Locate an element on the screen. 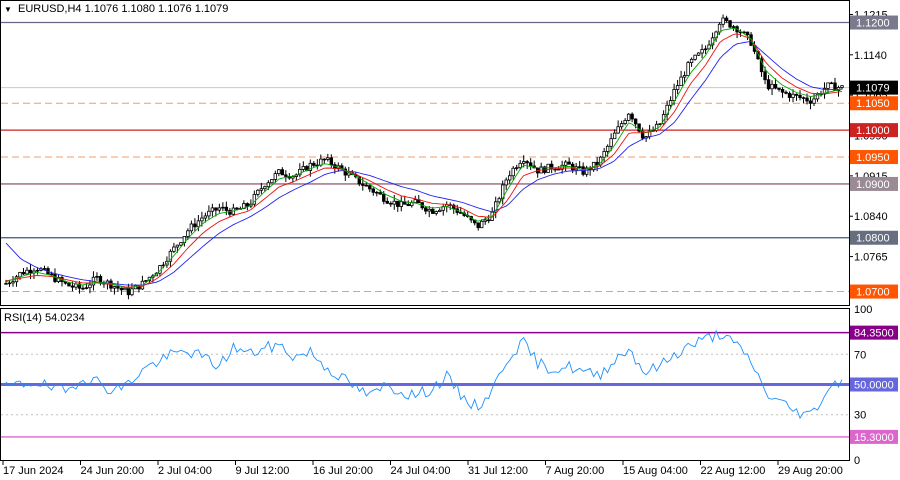  rsi-scale-label: 70 is located at coordinates (860, 355).